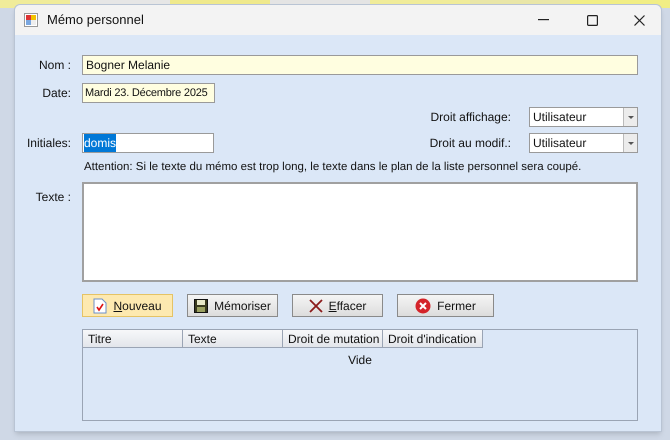 The image size is (670, 440). I want to click on close-circle-icon, so click(423, 306).